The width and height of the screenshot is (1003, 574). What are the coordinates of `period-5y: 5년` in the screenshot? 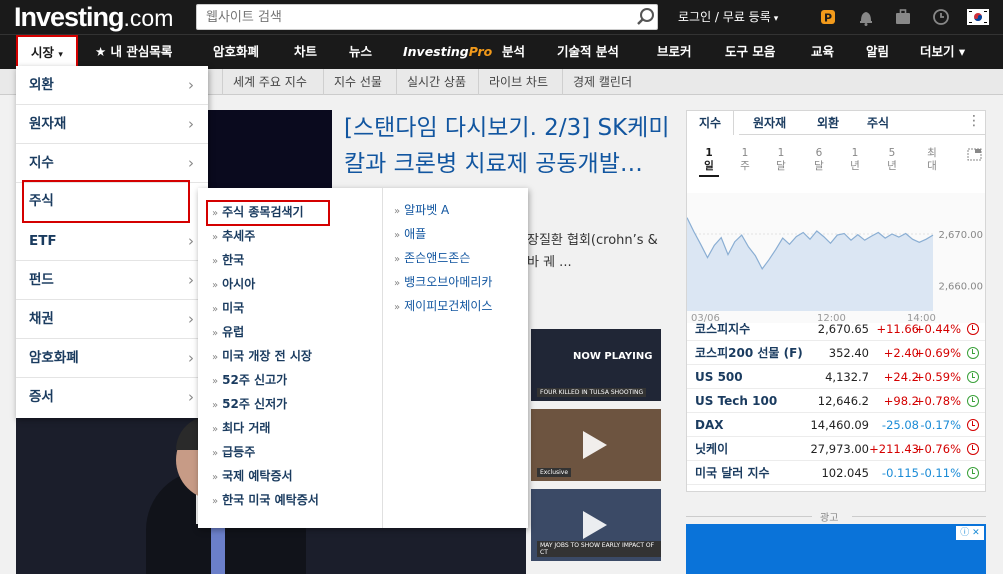 It's located at (892, 160).